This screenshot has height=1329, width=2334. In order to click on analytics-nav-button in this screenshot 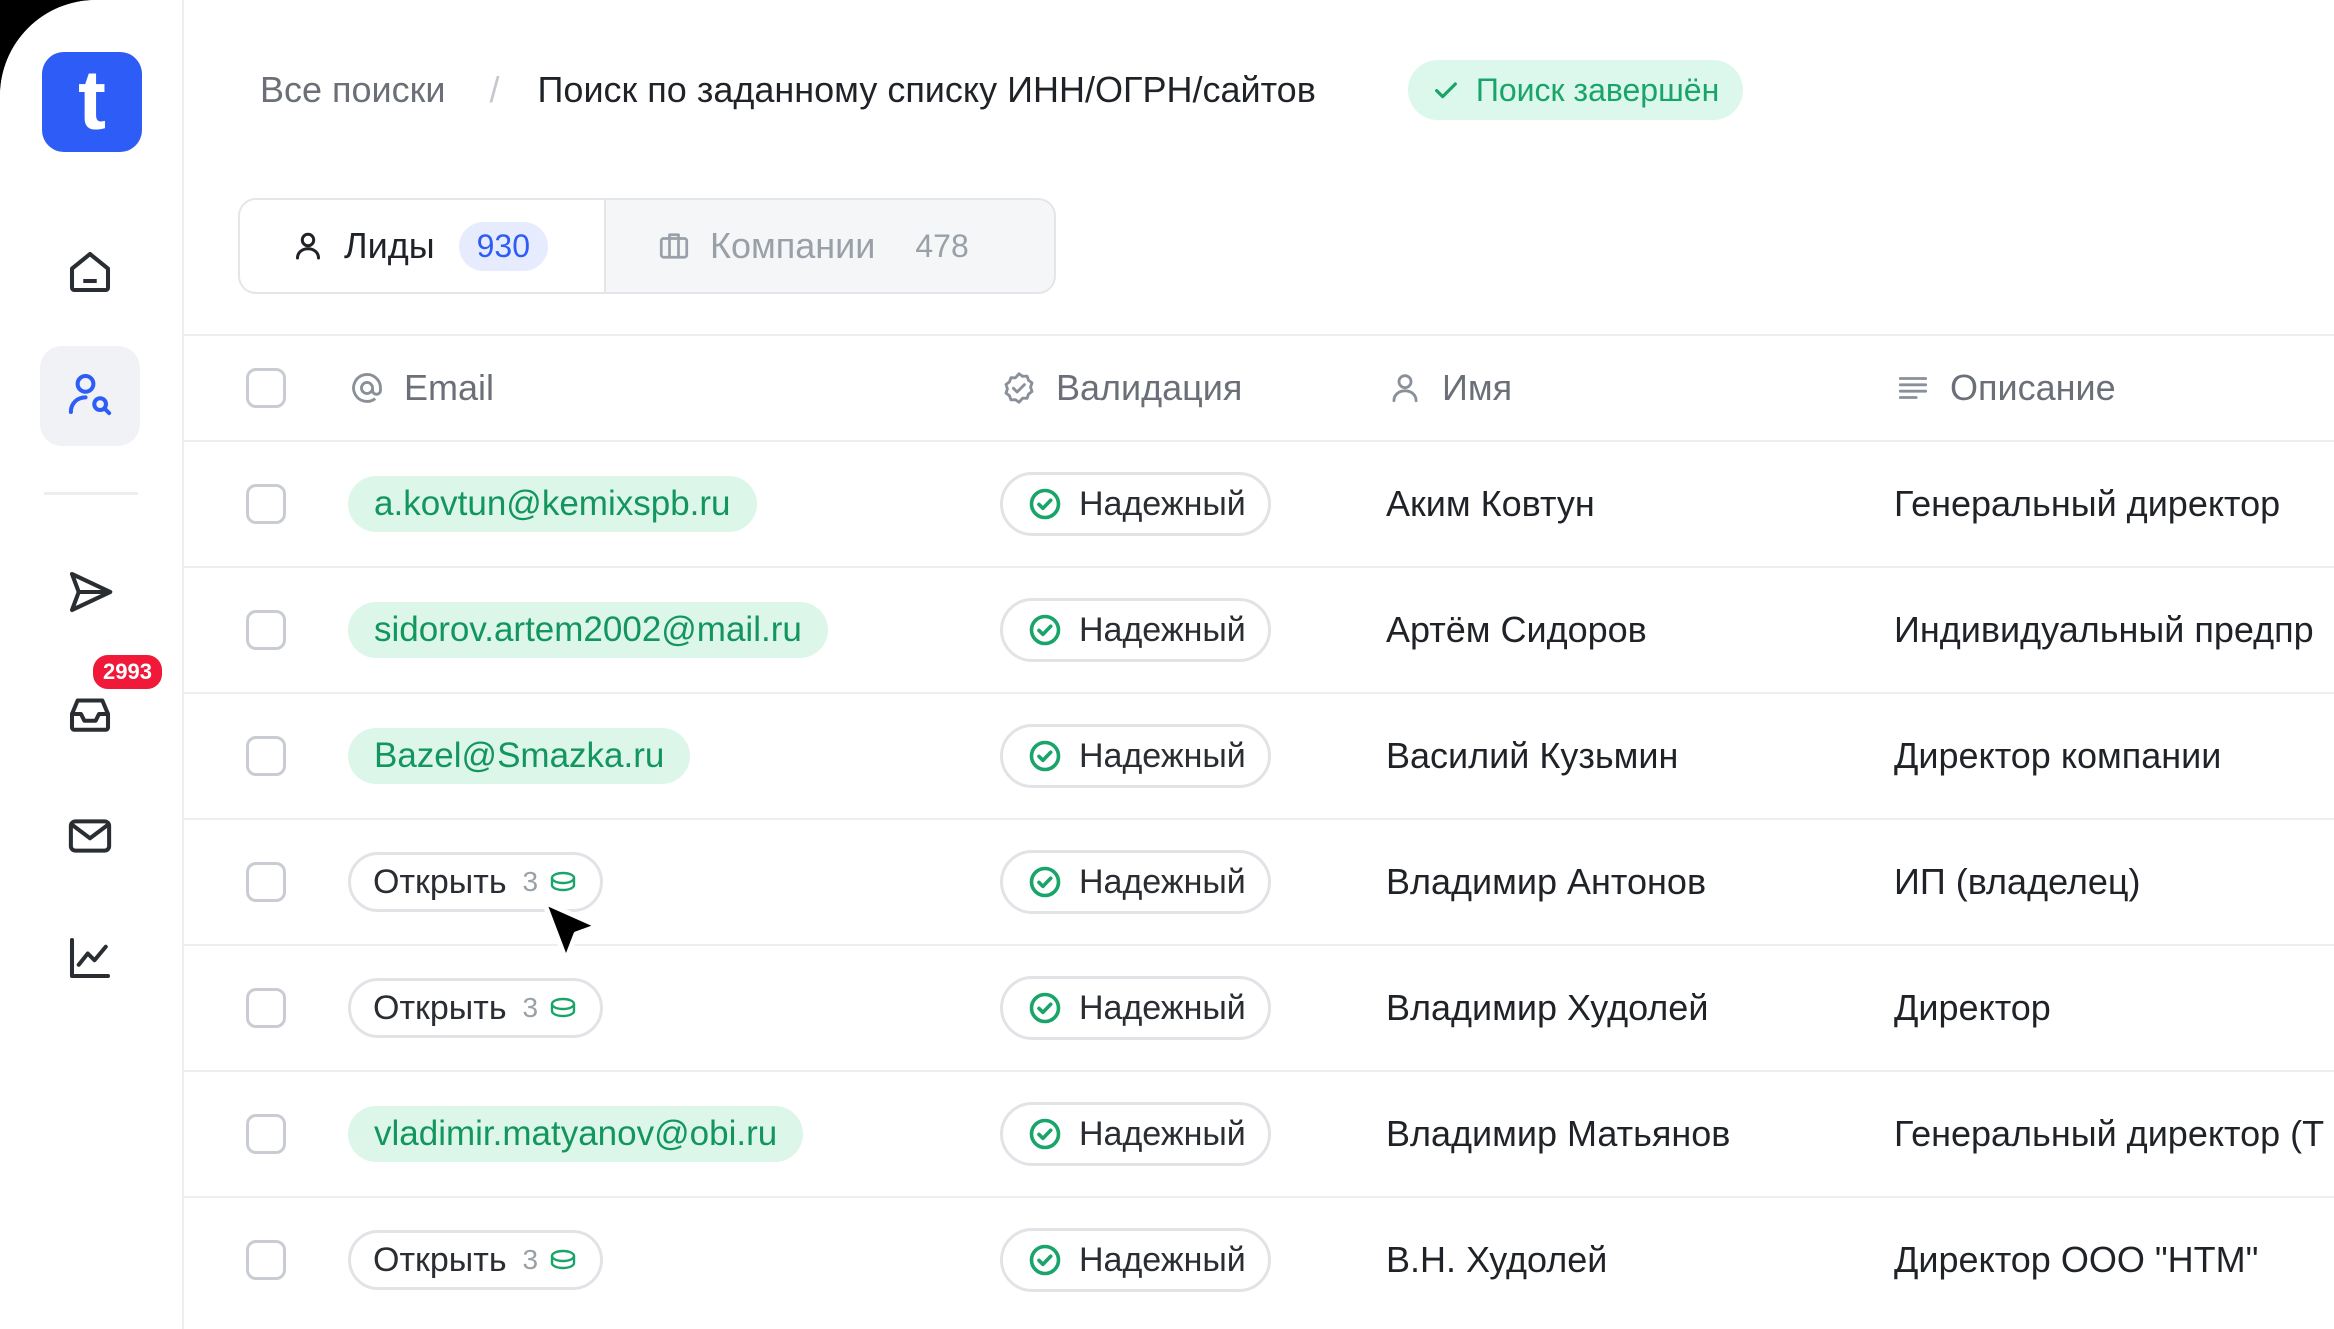, I will do `click(90, 960)`.